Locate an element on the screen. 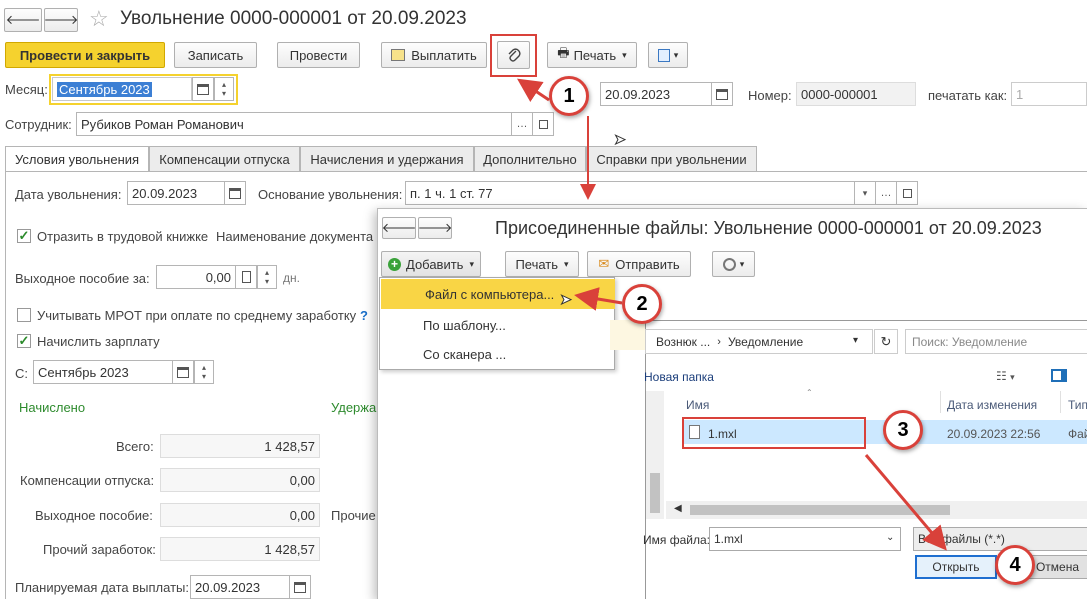 This screenshot has height=599, width=1087. post-and-close-button: Провести и закрыть is located at coordinates (85, 55).